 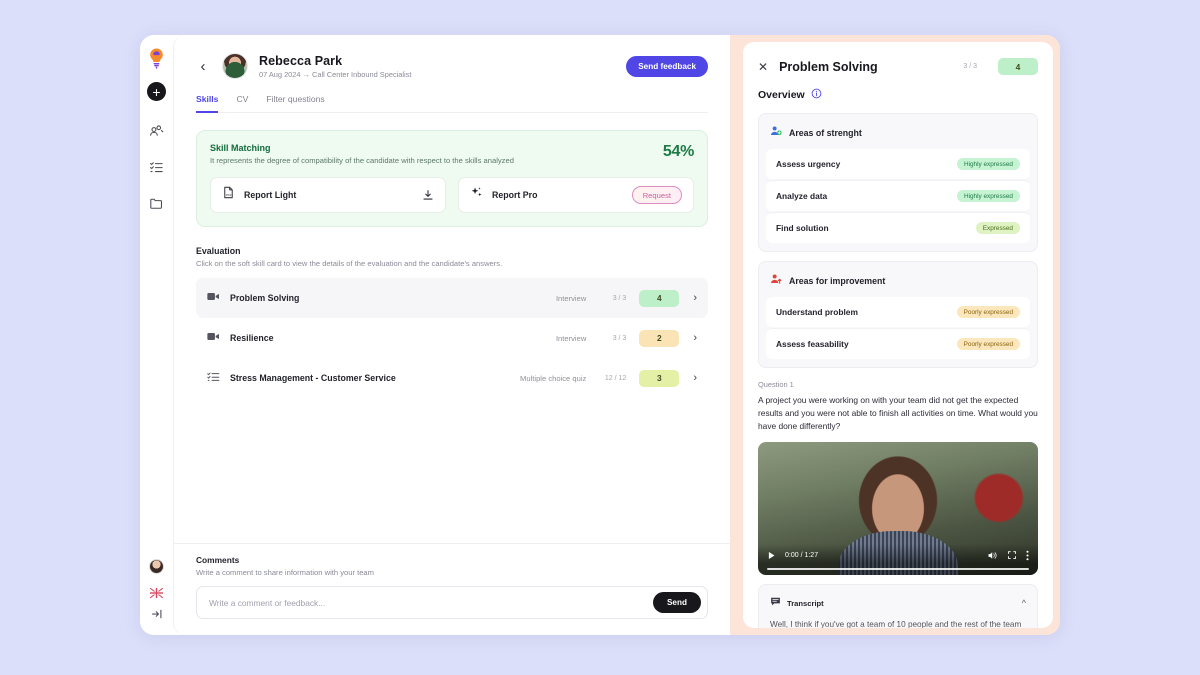 I want to click on evaluation-score-badge: 3, so click(x=659, y=378).